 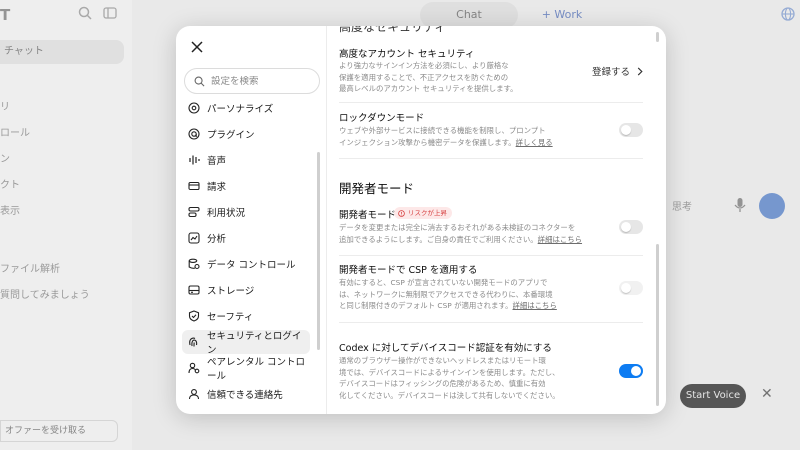 I want to click on nav-item-security-login: セキュリティとログイン, so click(x=246, y=343).